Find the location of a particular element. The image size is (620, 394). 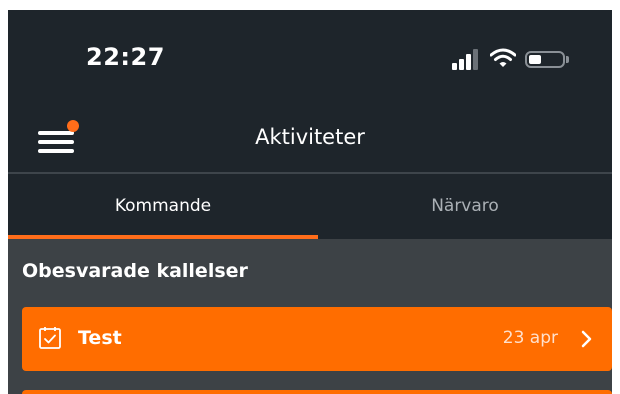

list-item-partial is located at coordinates (317, 392).